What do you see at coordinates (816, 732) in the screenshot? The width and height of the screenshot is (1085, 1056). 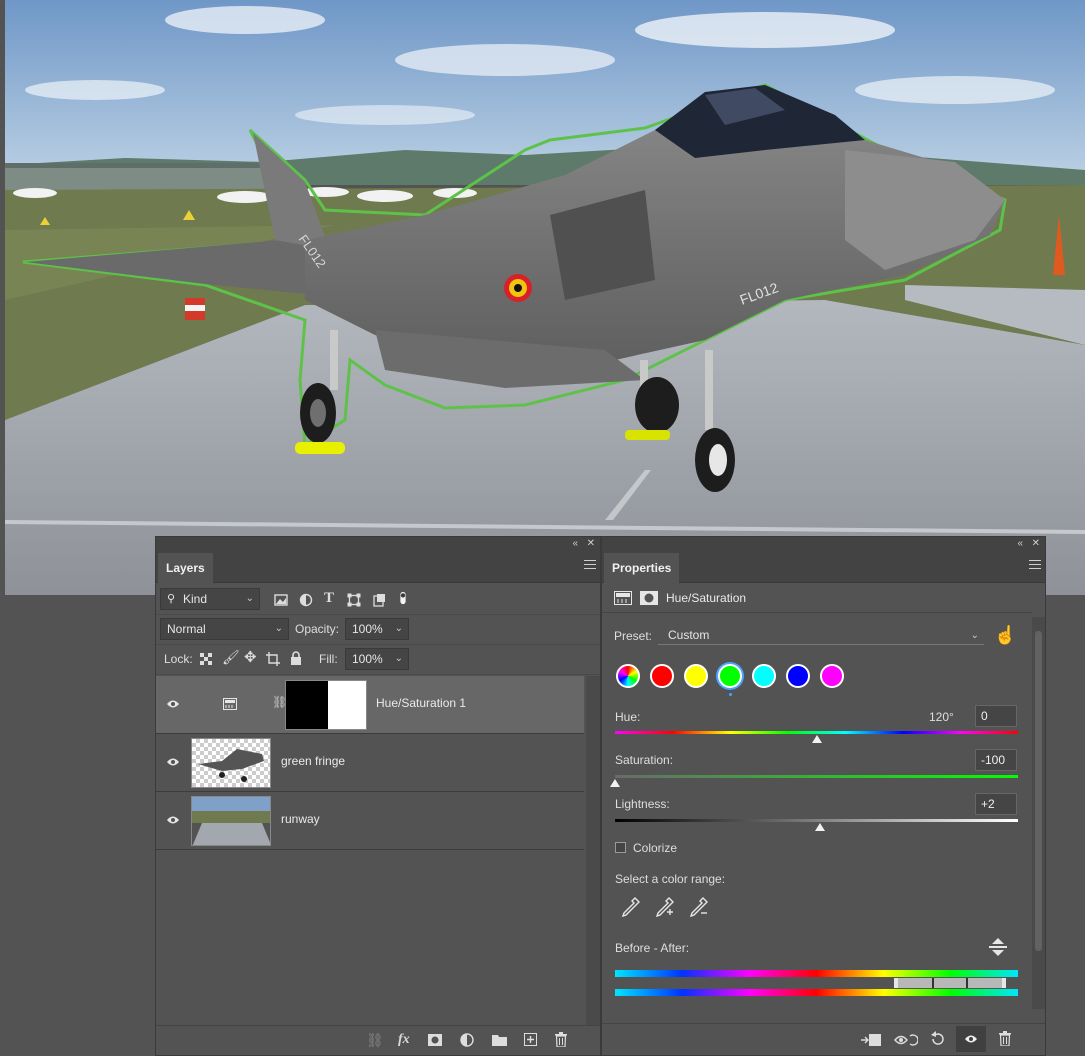 I see `hue-slider-track` at bounding box center [816, 732].